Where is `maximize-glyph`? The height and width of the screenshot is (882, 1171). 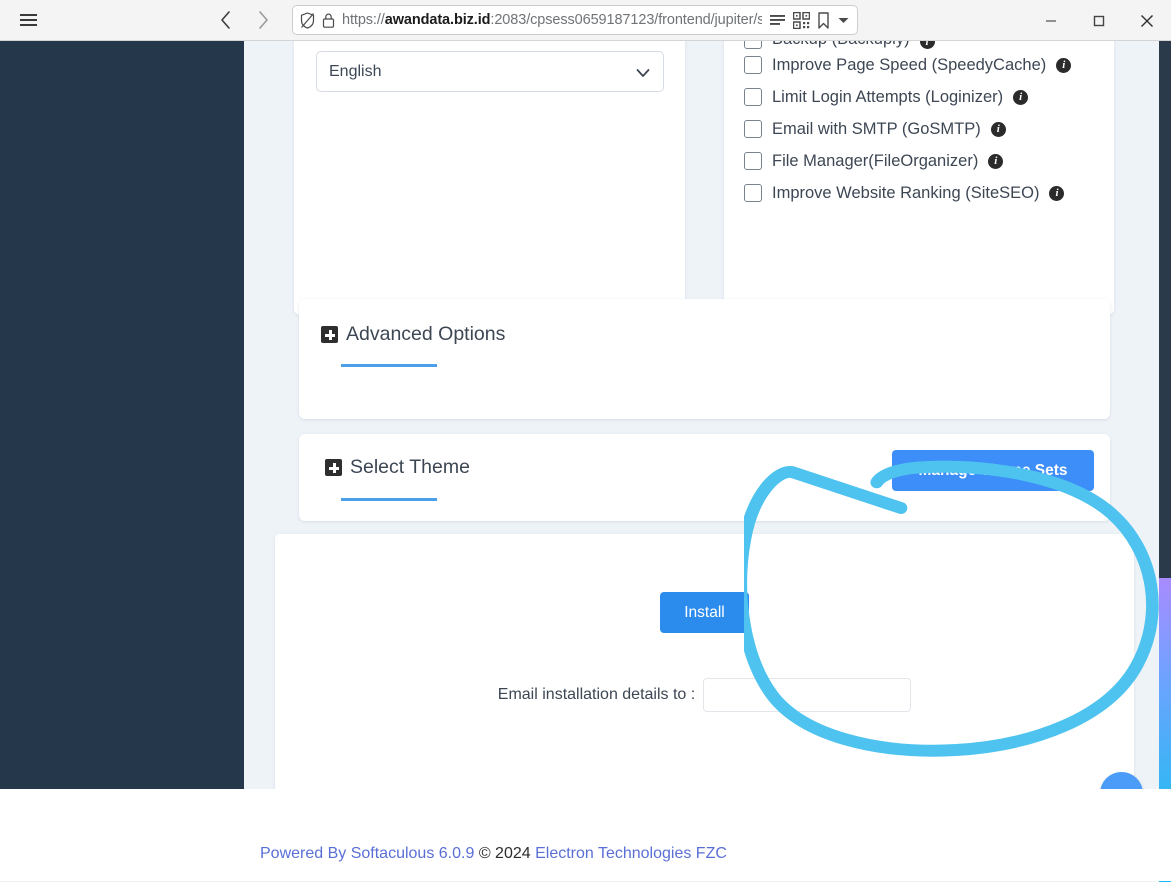 maximize-glyph is located at coordinates (1099, 20).